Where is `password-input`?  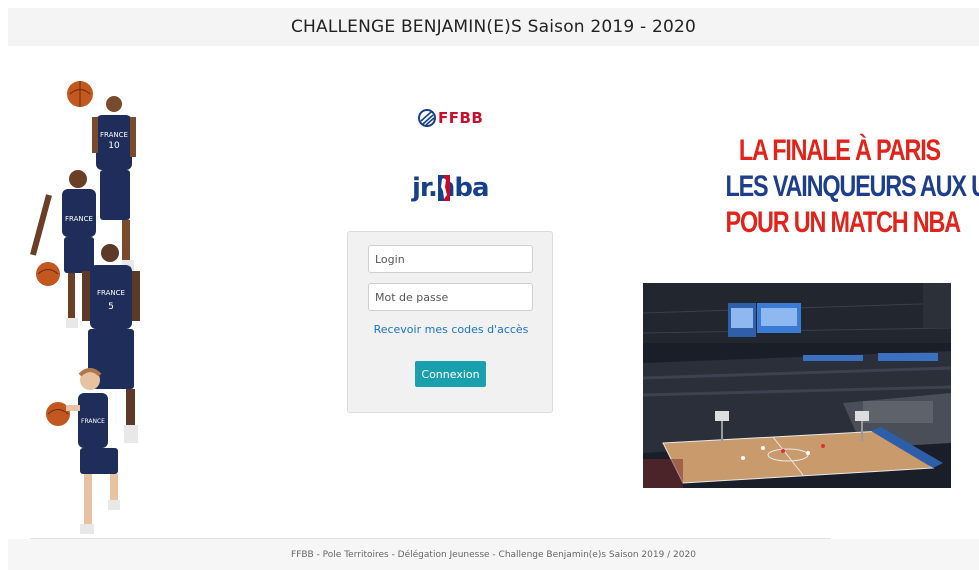 password-input is located at coordinates (450, 297).